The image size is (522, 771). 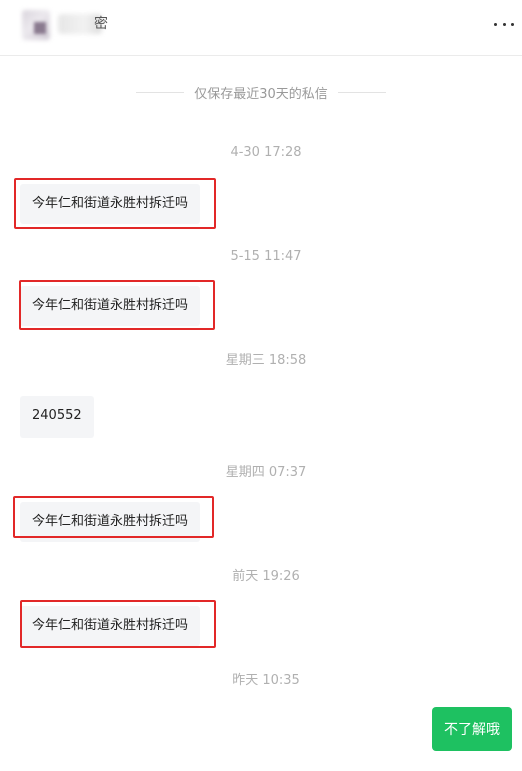 What do you see at coordinates (40, 28) in the screenshot?
I see `avatar-detail` at bounding box center [40, 28].